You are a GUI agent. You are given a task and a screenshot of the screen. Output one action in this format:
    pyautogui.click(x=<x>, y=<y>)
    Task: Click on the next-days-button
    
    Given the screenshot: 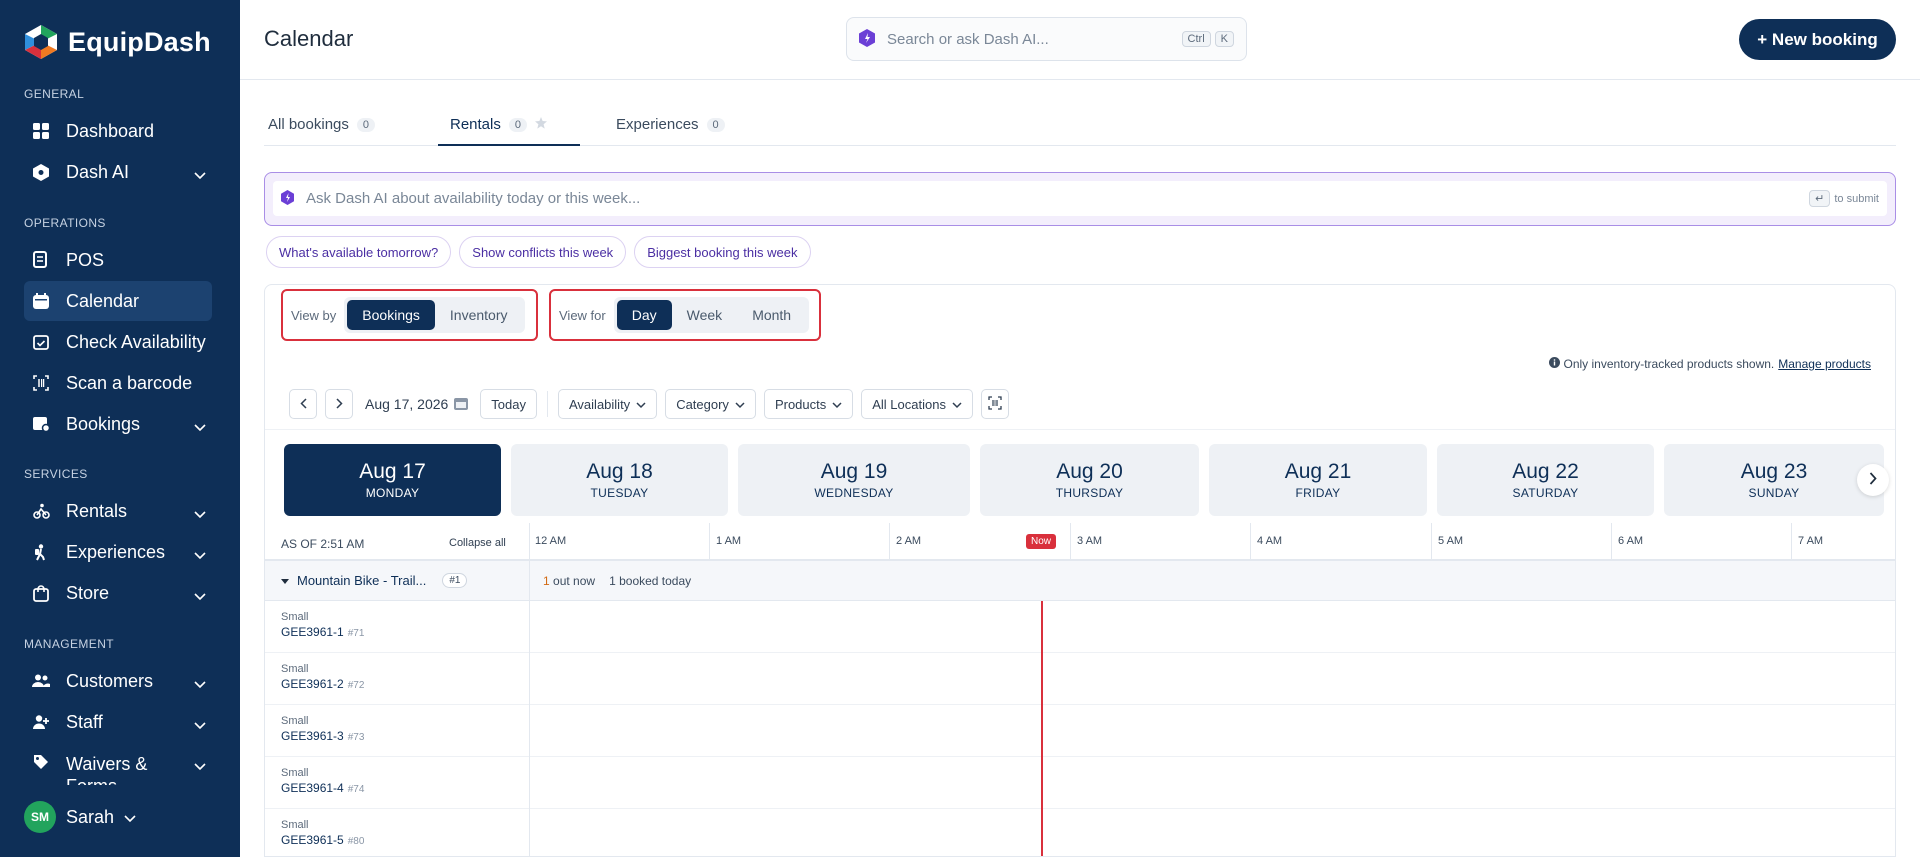 What is the action you would take?
    pyautogui.click(x=1873, y=480)
    